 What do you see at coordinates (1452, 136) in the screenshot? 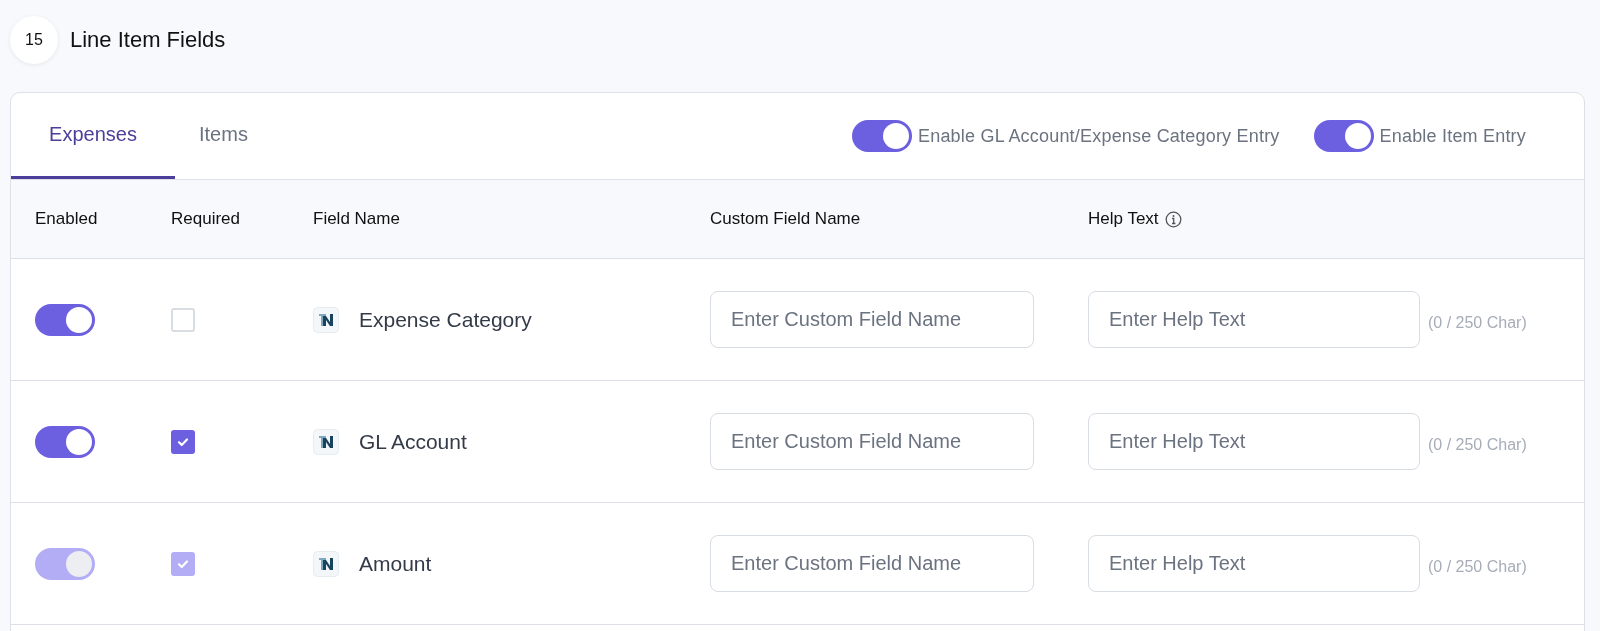
I see `toggle-label: Enable Item Entry` at bounding box center [1452, 136].